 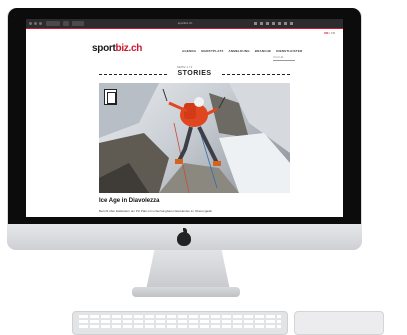 What do you see at coordinates (30, 23) in the screenshot?
I see `close-window-icon` at bounding box center [30, 23].